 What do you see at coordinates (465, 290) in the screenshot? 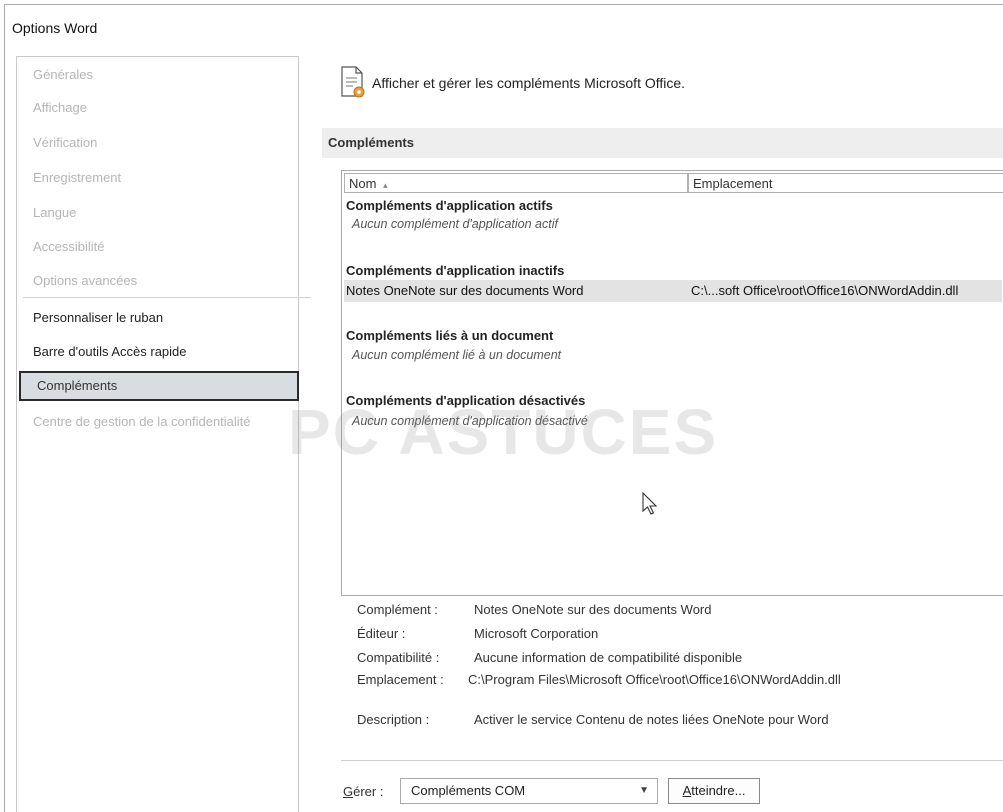
I see `addin-row-name: Notes OneNote sur des documents Word` at bounding box center [465, 290].